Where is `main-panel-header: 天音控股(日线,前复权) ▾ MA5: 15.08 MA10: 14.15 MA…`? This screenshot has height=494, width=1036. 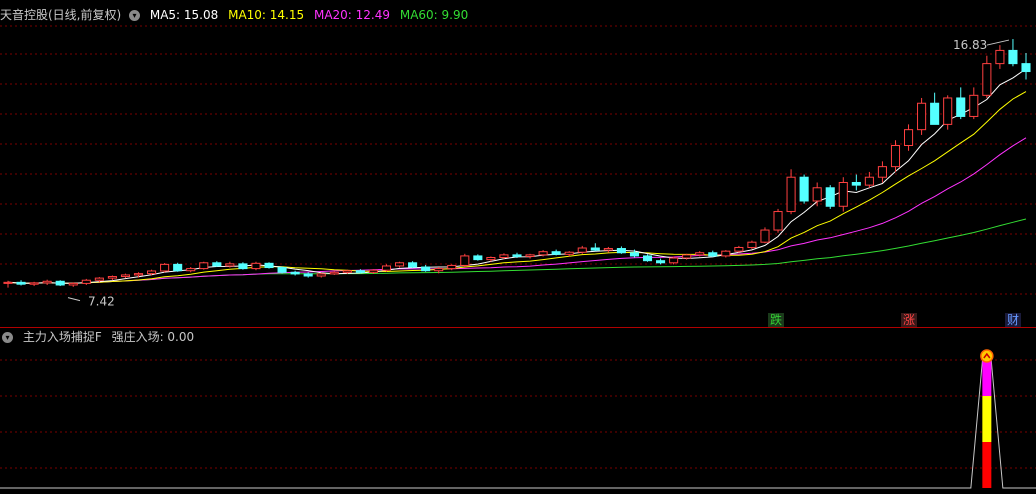 main-panel-header: 天音控股(日线,前复权) ▾ MA5: 15.08 MA10: 14.15 MA… is located at coordinates (237, 15).